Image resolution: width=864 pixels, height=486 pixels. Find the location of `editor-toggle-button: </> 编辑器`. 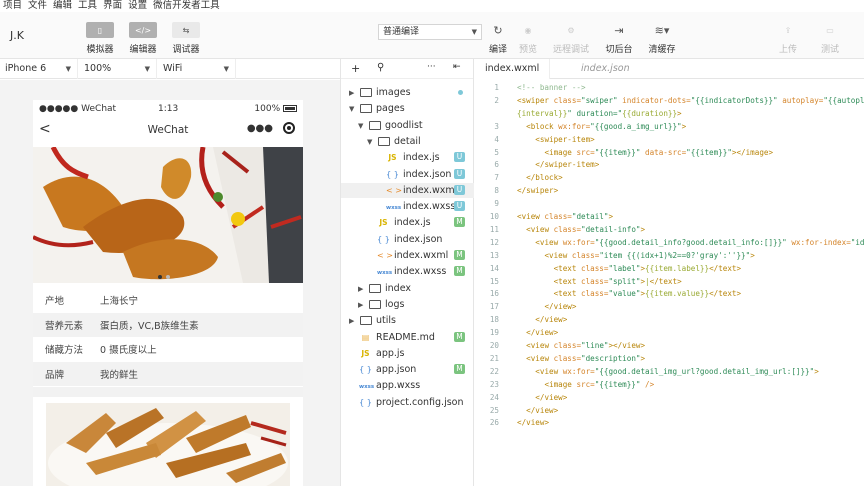

editor-toggle-button: </> 编辑器 is located at coordinates (143, 38).